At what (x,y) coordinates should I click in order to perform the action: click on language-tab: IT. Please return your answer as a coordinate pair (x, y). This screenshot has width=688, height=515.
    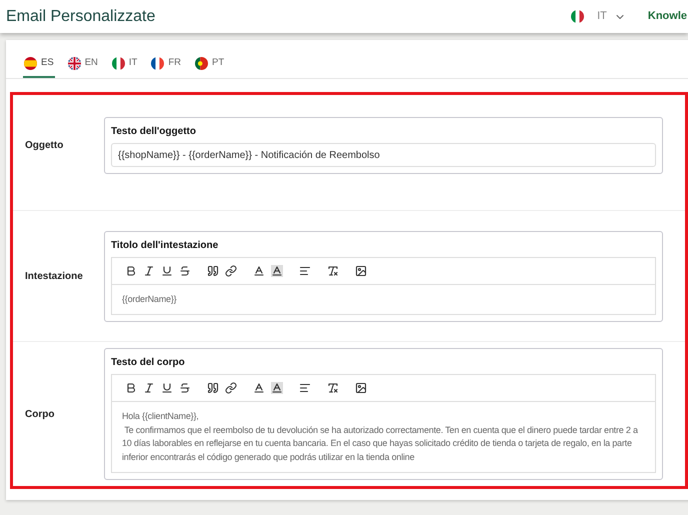
    Looking at the image, I should click on (124, 67).